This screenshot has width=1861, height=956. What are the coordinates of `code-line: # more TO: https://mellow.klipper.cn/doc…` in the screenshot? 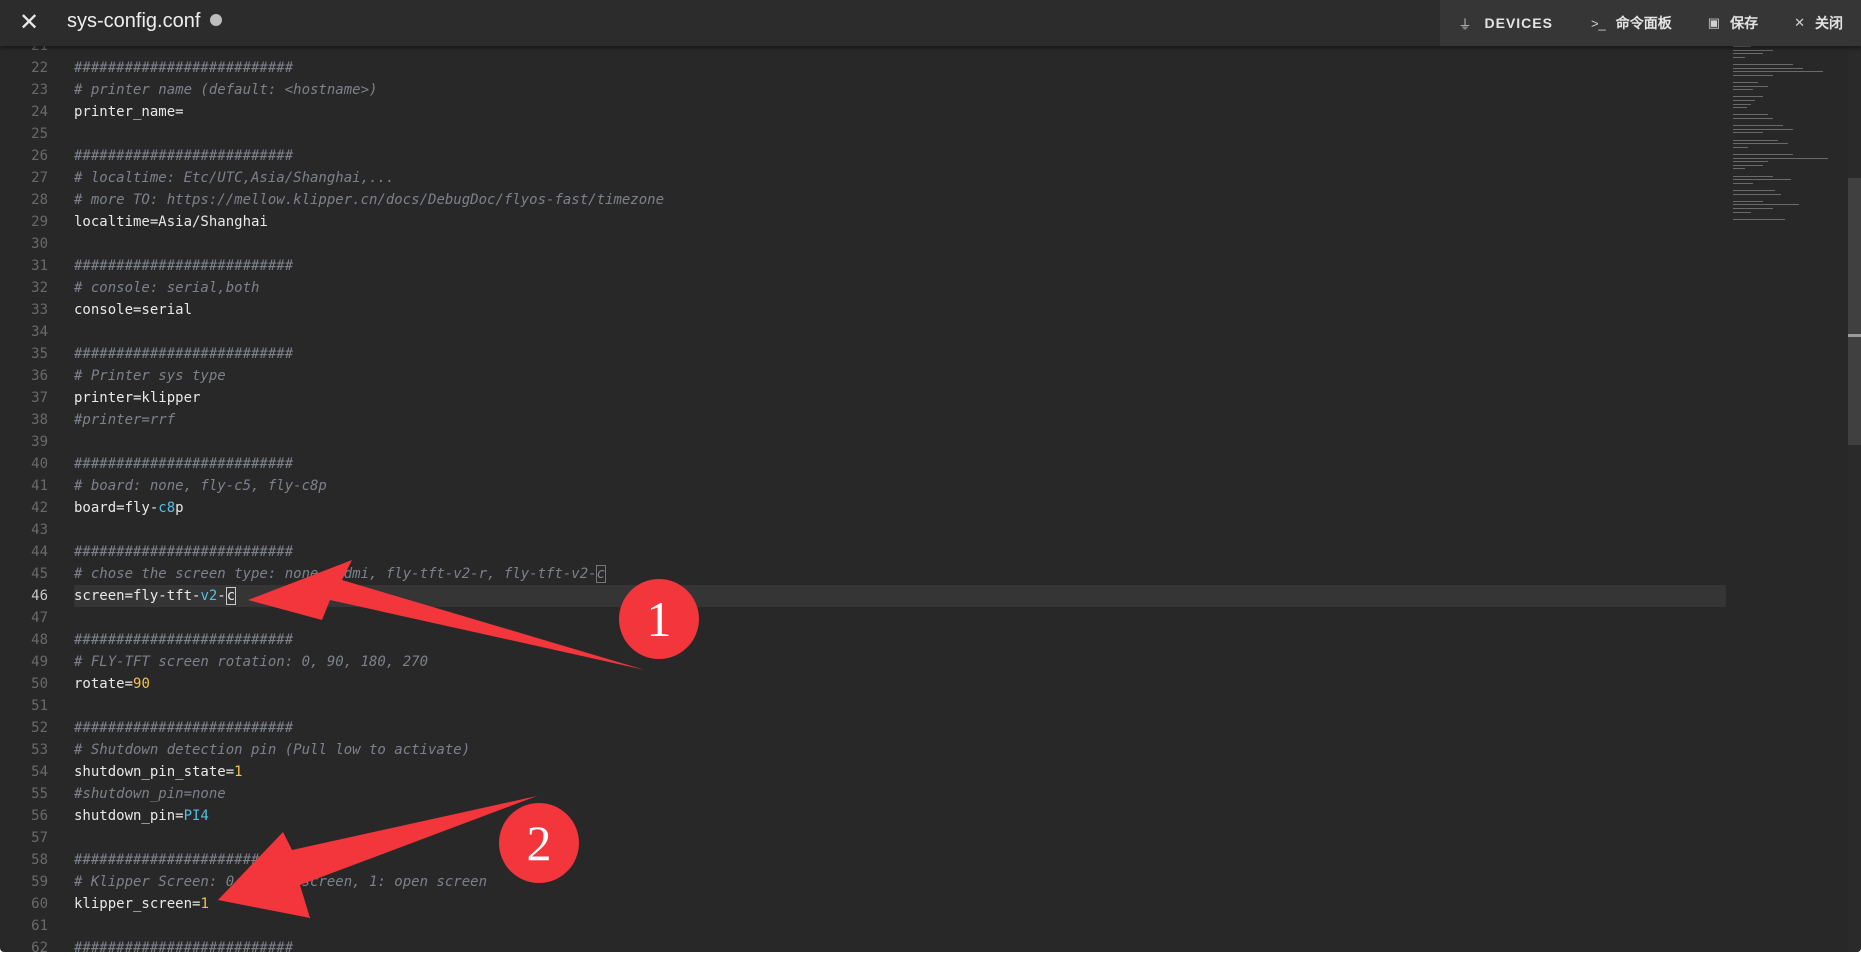 It's located at (369, 200).